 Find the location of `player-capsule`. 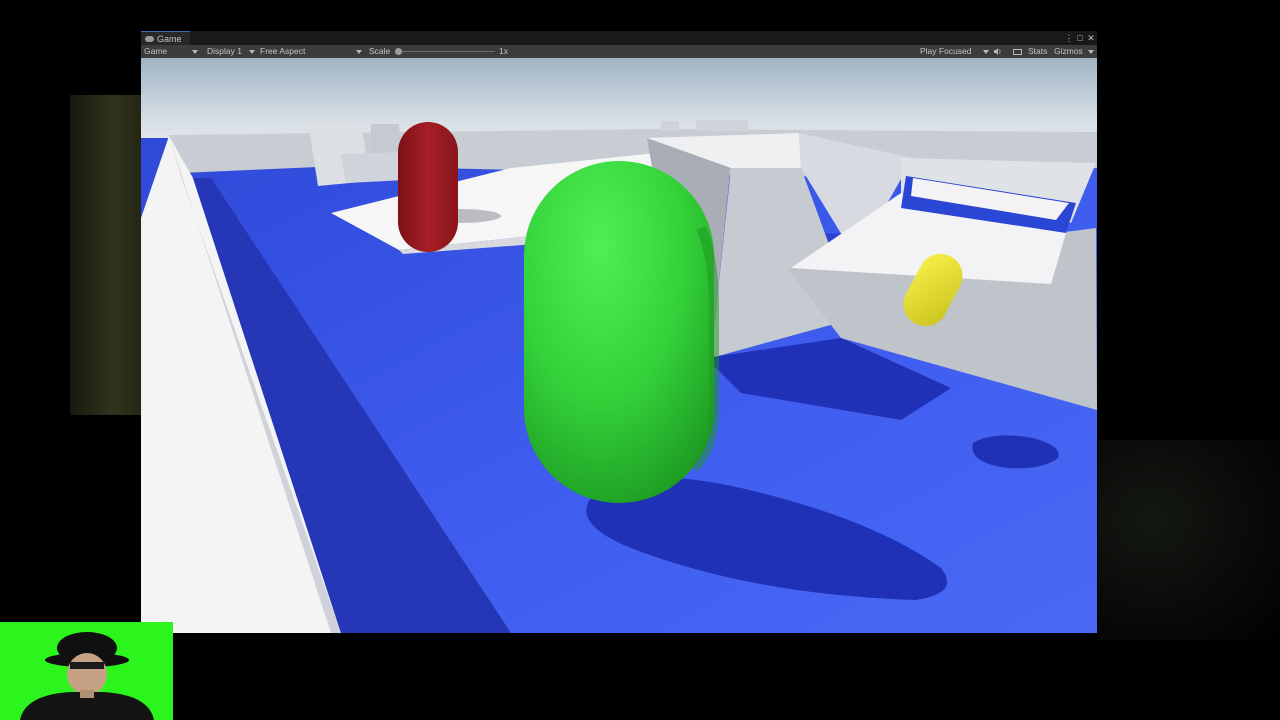

player-capsule is located at coordinates (619, 332).